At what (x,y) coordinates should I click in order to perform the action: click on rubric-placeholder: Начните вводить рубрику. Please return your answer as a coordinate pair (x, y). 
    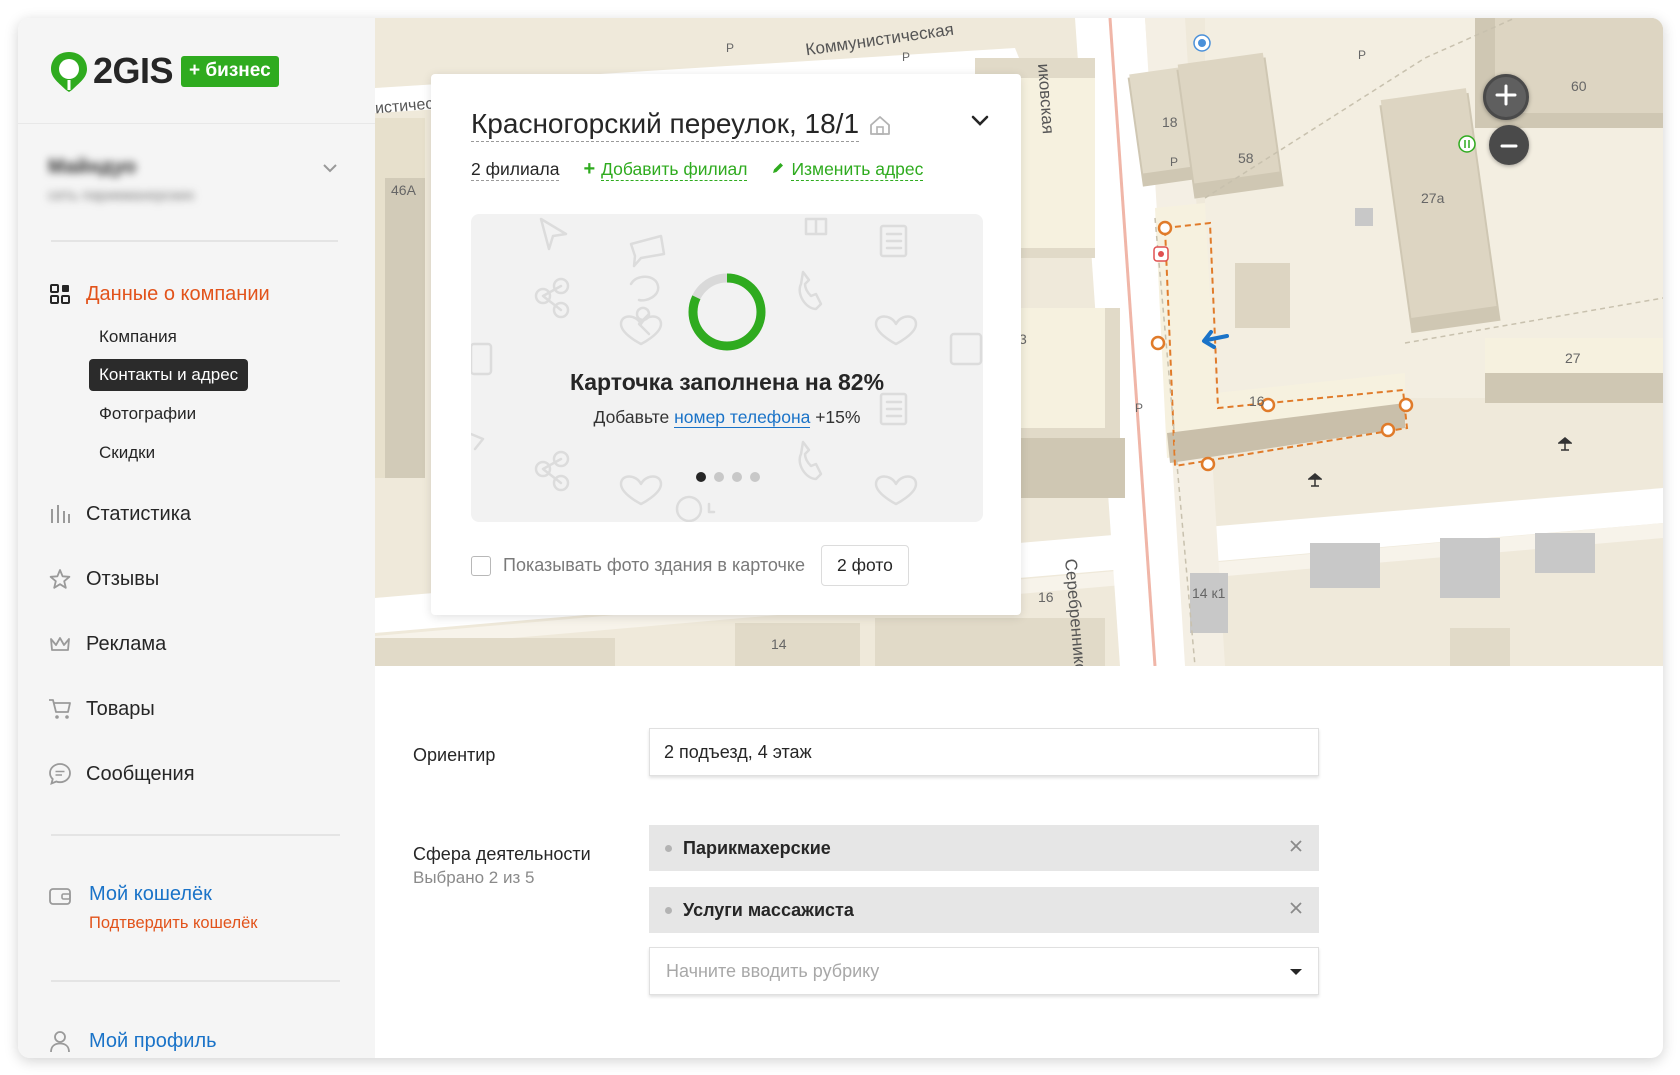
    Looking at the image, I should click on (773, 971).